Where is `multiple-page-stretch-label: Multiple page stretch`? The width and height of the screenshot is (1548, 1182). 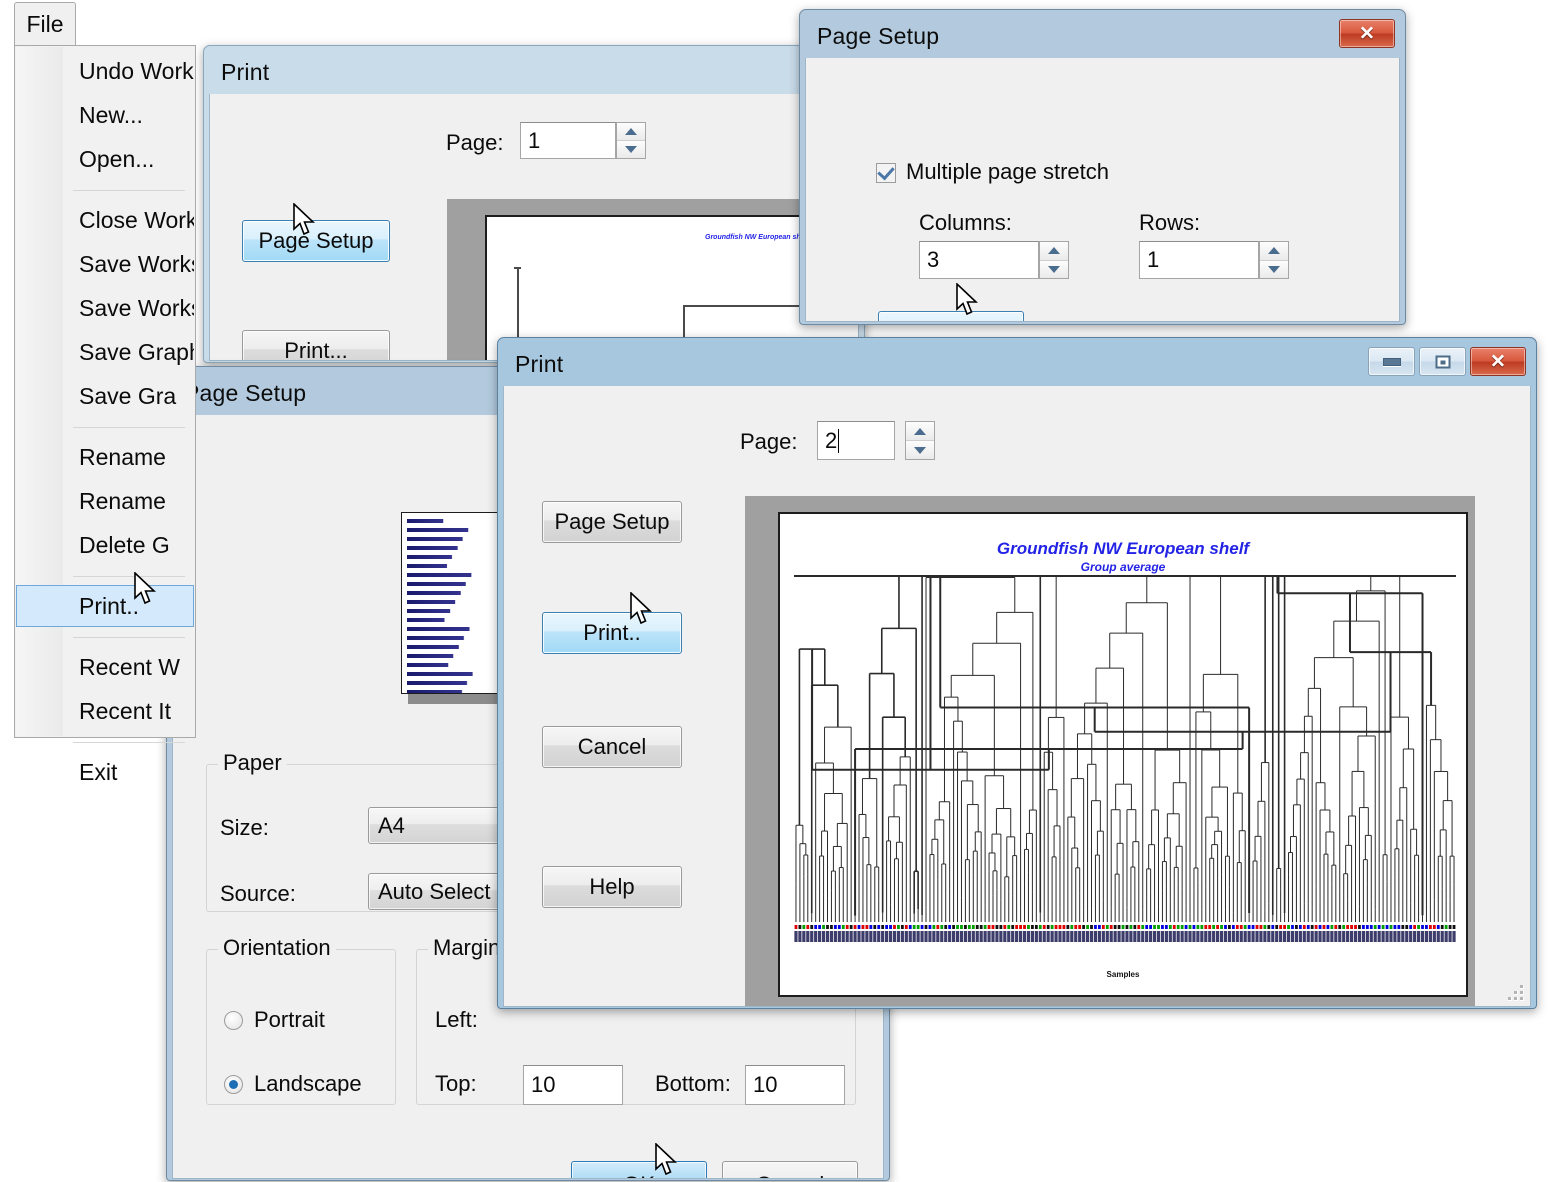
multiple-page-stretch-label: Multiple page stretch is located at coordinates (1007, 171).